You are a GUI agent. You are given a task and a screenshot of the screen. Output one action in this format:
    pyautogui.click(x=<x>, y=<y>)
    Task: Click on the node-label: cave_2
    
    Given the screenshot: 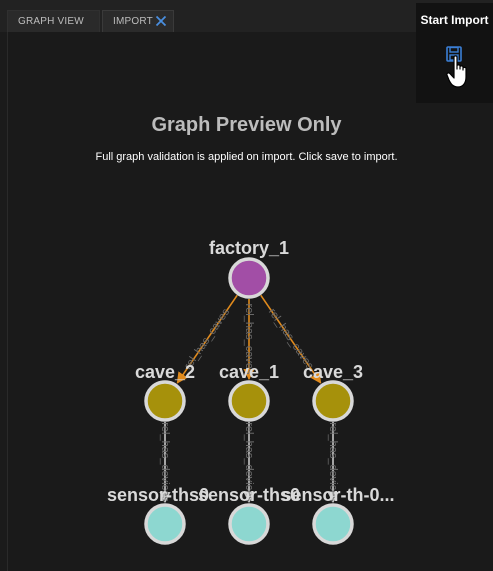 What is the action you would take?
    pyautogui.click(x=165, y=372)
    